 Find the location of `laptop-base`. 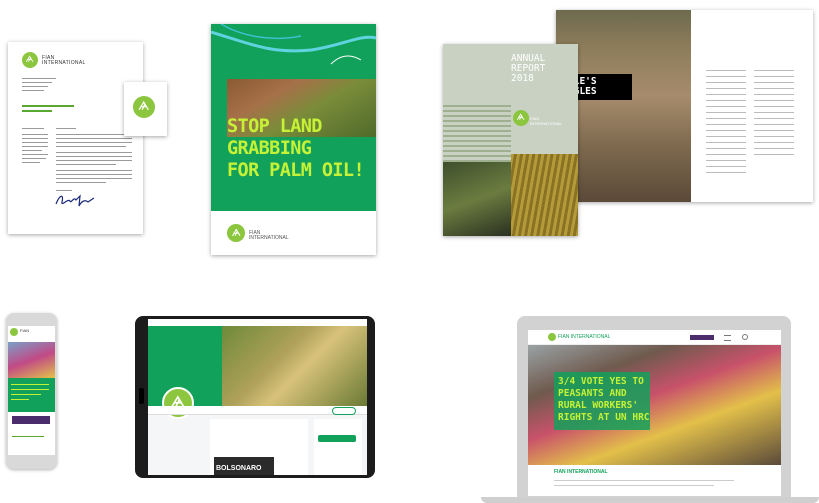

laptop-base is located at coordinates (650, 500).